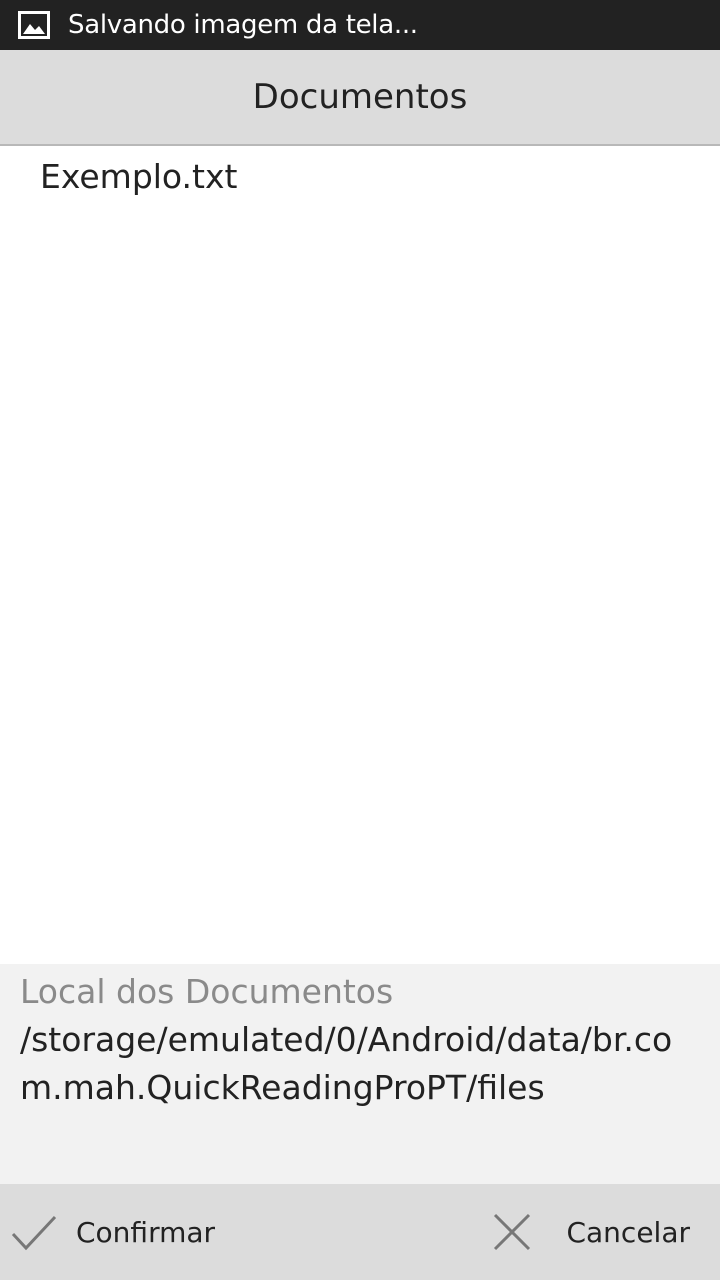 This screenshot has height=1280, width=720. I want to click on confirm-button: Confirmar, so click(107, 1232).